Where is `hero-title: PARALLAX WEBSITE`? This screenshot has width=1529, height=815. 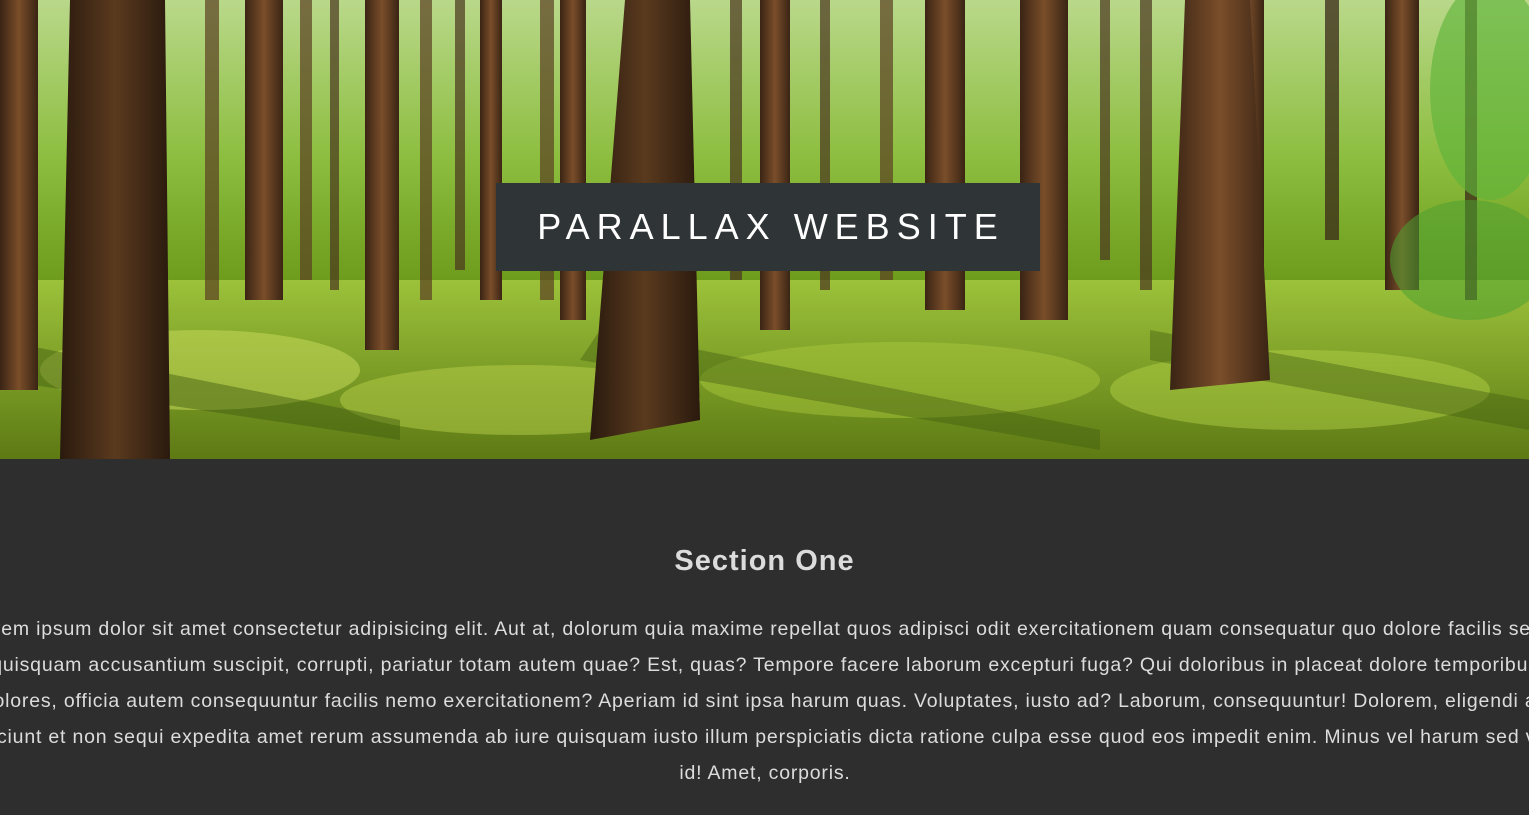 hero-title: PARALLAX WEBSITE is located at coordinates (771, 226).